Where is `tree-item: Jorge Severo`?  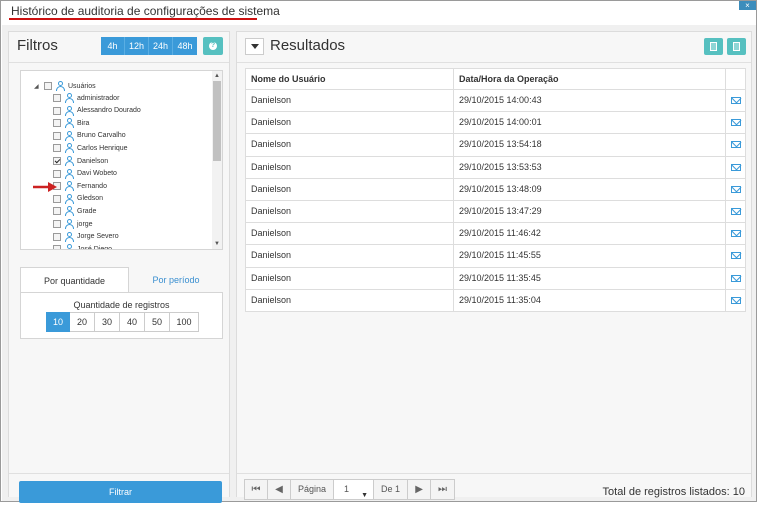
tree-item: Jorge Severo is located at coordinates (86, 237).